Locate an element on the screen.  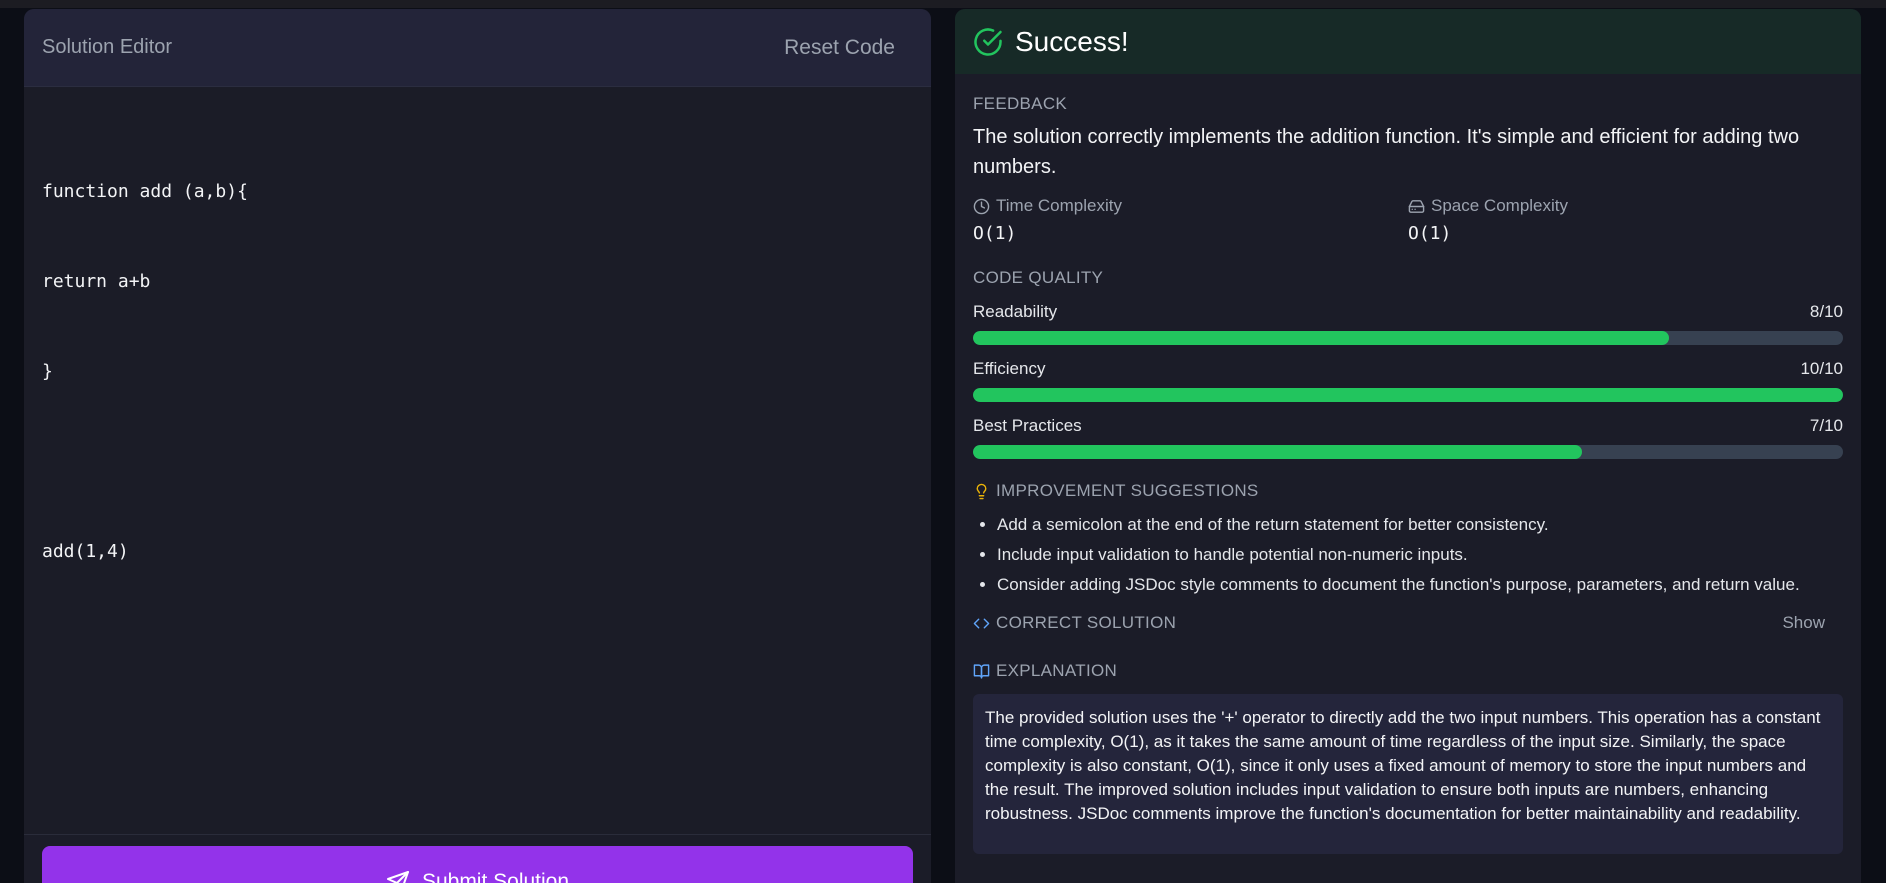
metric-name: Best Practices is located at coordinates (1027, 425).